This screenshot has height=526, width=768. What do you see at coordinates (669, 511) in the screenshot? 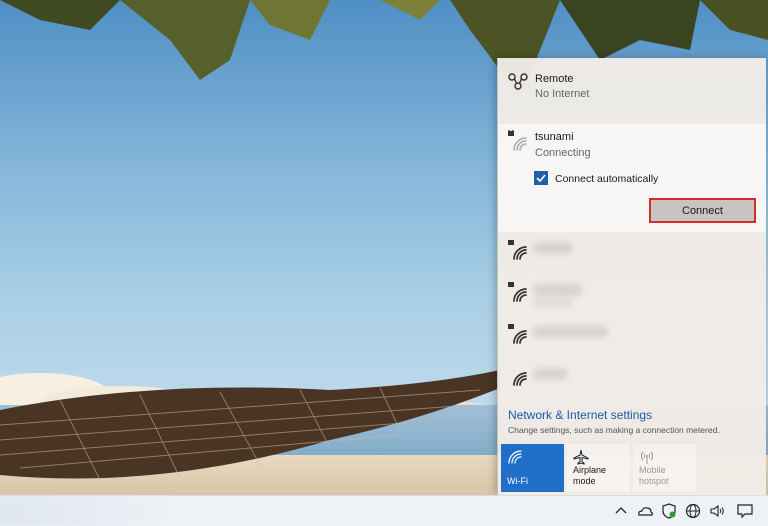
I see `defender-icon` at bounding box center [669, 511].